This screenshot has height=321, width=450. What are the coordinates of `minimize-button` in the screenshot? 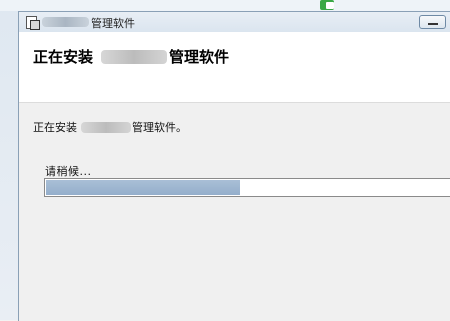 It's located at (432, 22).